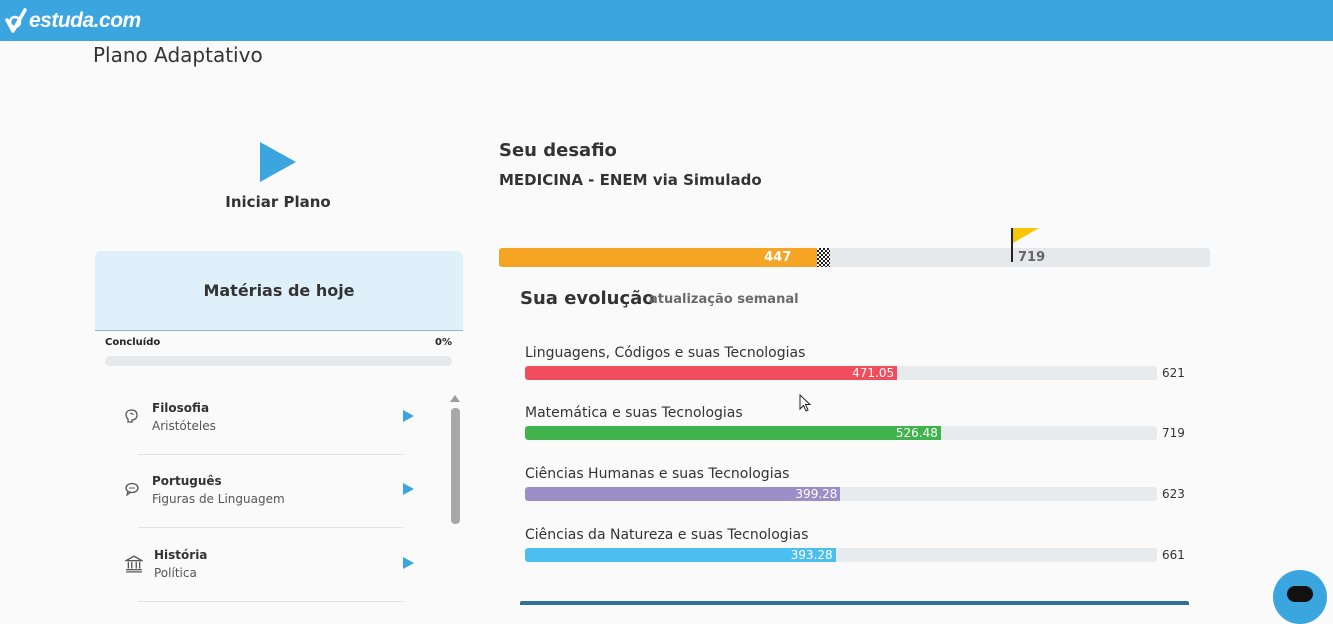  Describe the element at coordinates (1032, 257) in the screenshot. I see `goal-score: 719` at that location.